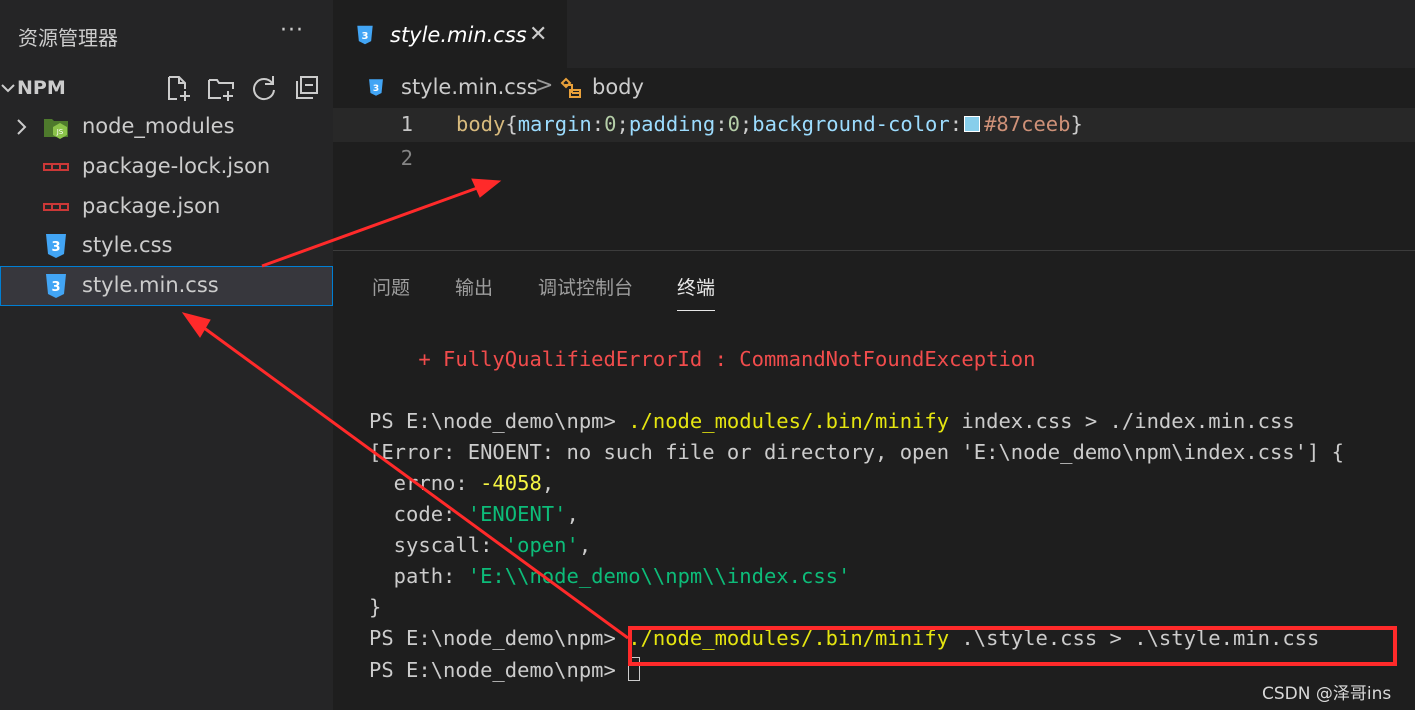  What do you see at coordinates (127, 245) in the screenshot?
I see `tree-item-label: style.css` at bounding box center [127, 245].